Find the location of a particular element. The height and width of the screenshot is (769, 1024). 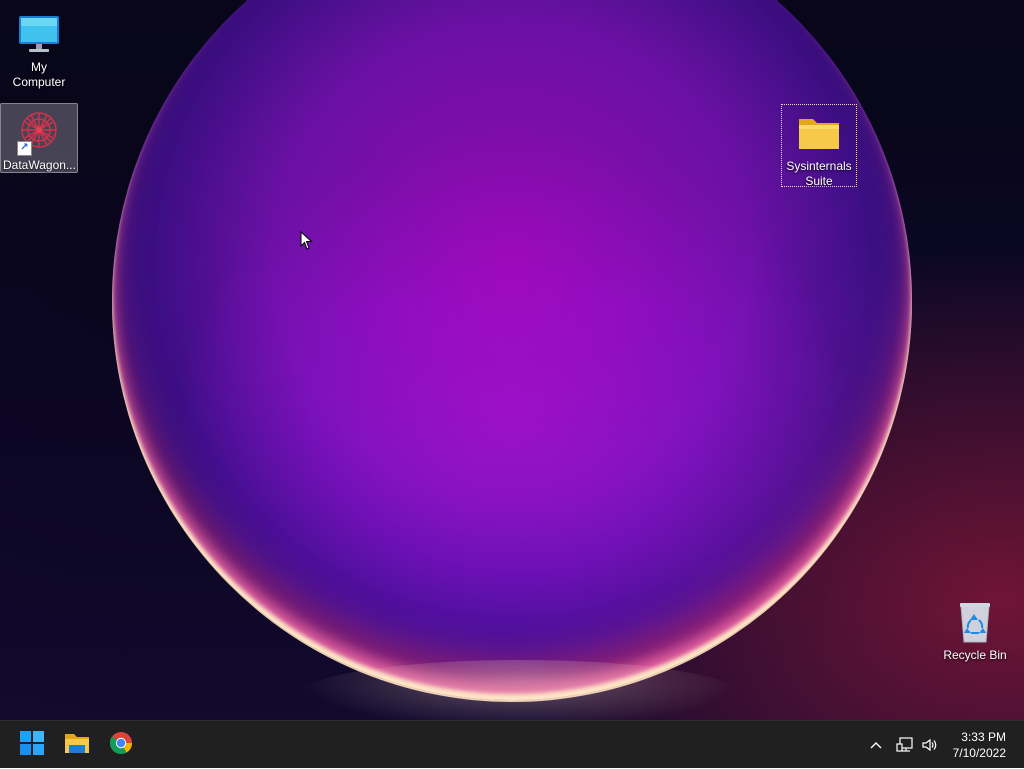

datawagon-shortcut-icon: ↗ is located at coordinates (39, 132).